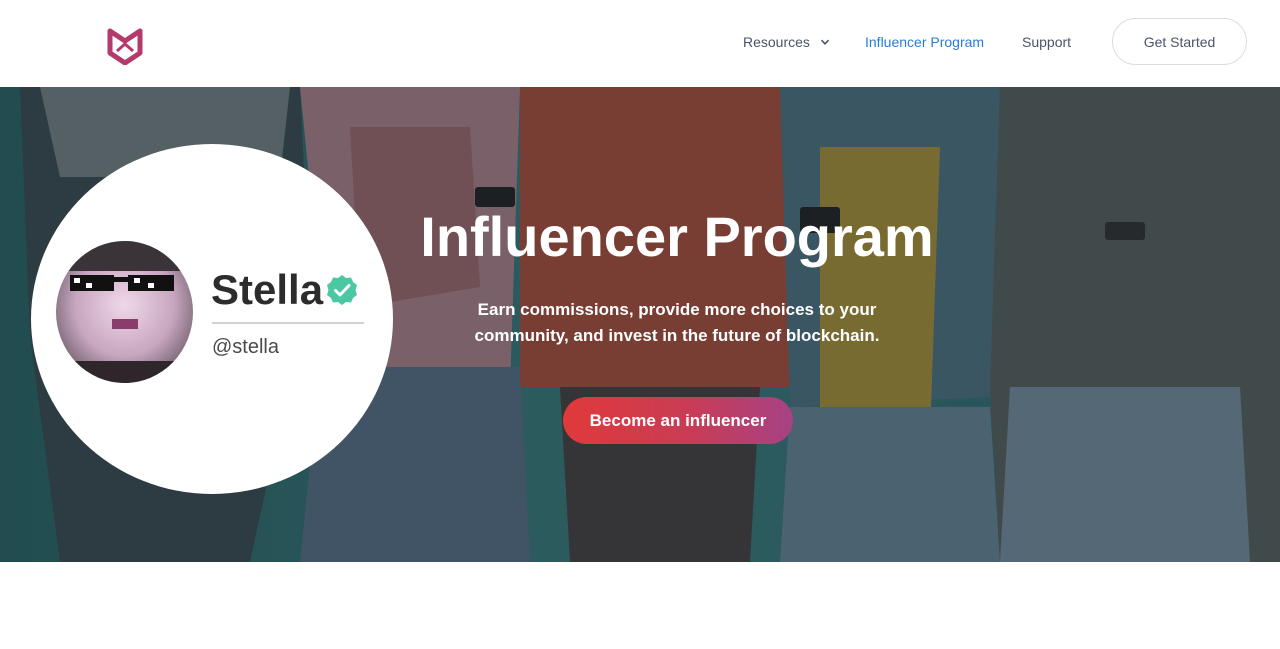 This screenshot has width=1280, height=649. Describe the element at coordinates (267, 289) in the screenshot. I see `profile-name: Stella` at that location.